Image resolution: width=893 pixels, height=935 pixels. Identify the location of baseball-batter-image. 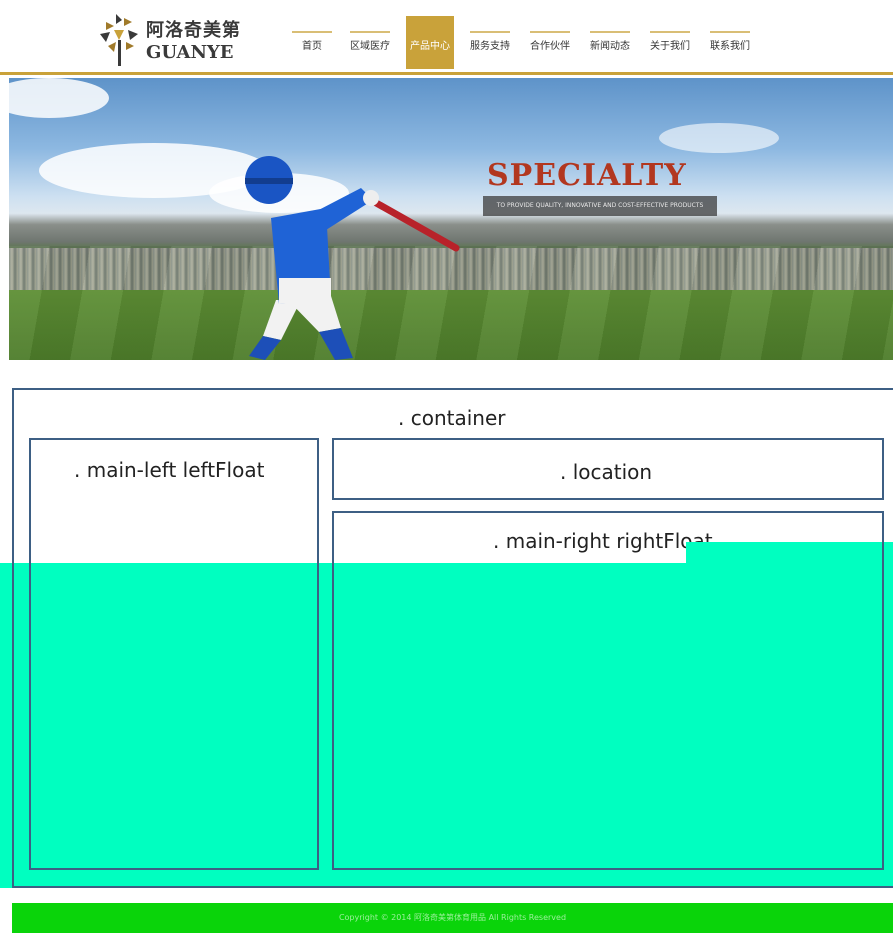
(352, 258).